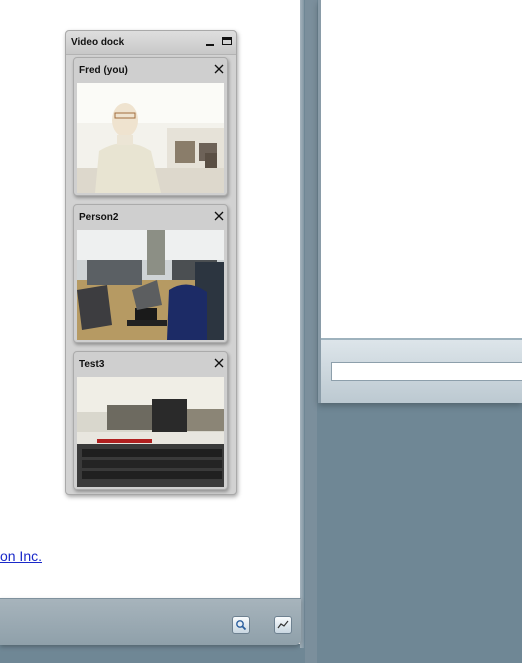 The image size is (522, 663). I want to click on left-app-border, so click(302, 324).